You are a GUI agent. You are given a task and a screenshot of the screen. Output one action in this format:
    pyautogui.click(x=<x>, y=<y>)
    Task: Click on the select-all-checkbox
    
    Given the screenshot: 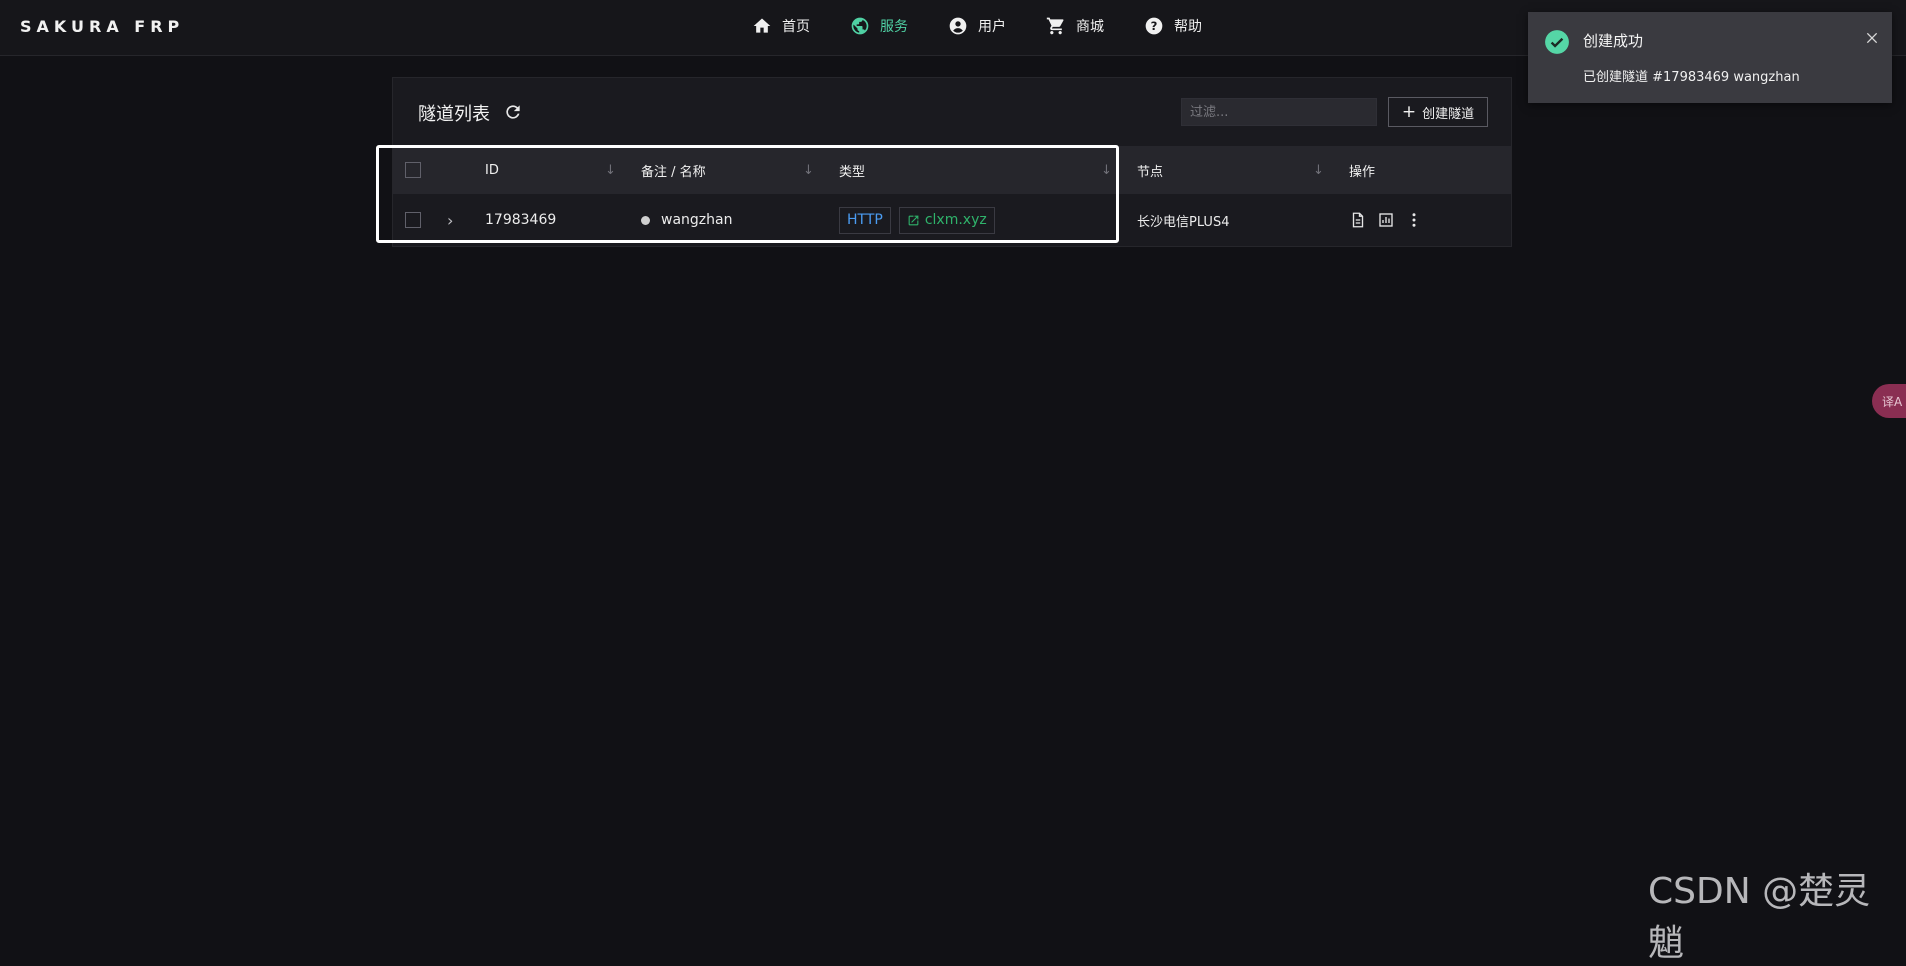 What is the action you would take?
    pyautogui.click(x=413, y=170)
    